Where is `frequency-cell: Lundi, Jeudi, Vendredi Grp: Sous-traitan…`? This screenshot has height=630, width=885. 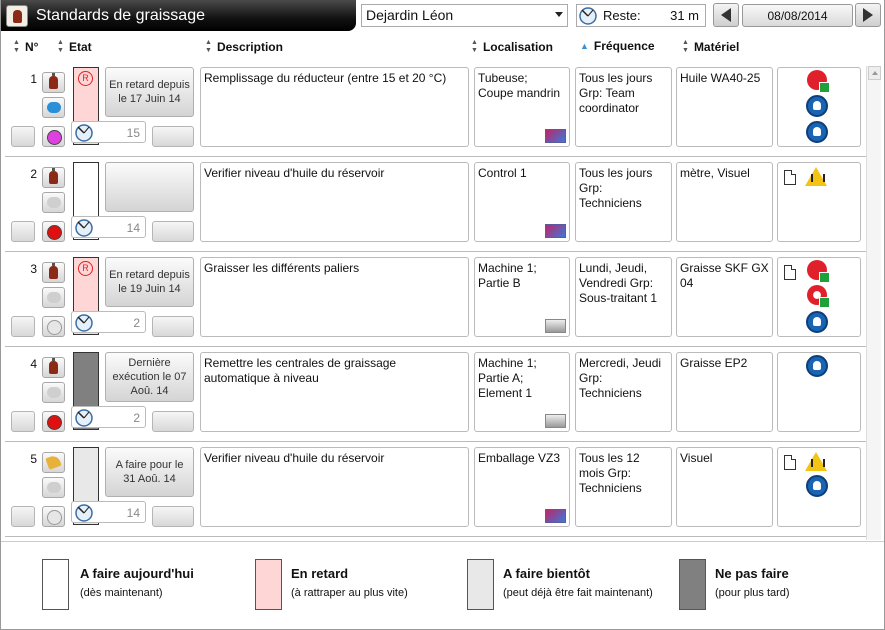 frequency-cell: Lundi, Jeudi, Vendredi Grp: Sous-traitan… is located at coordinates (623, 297).